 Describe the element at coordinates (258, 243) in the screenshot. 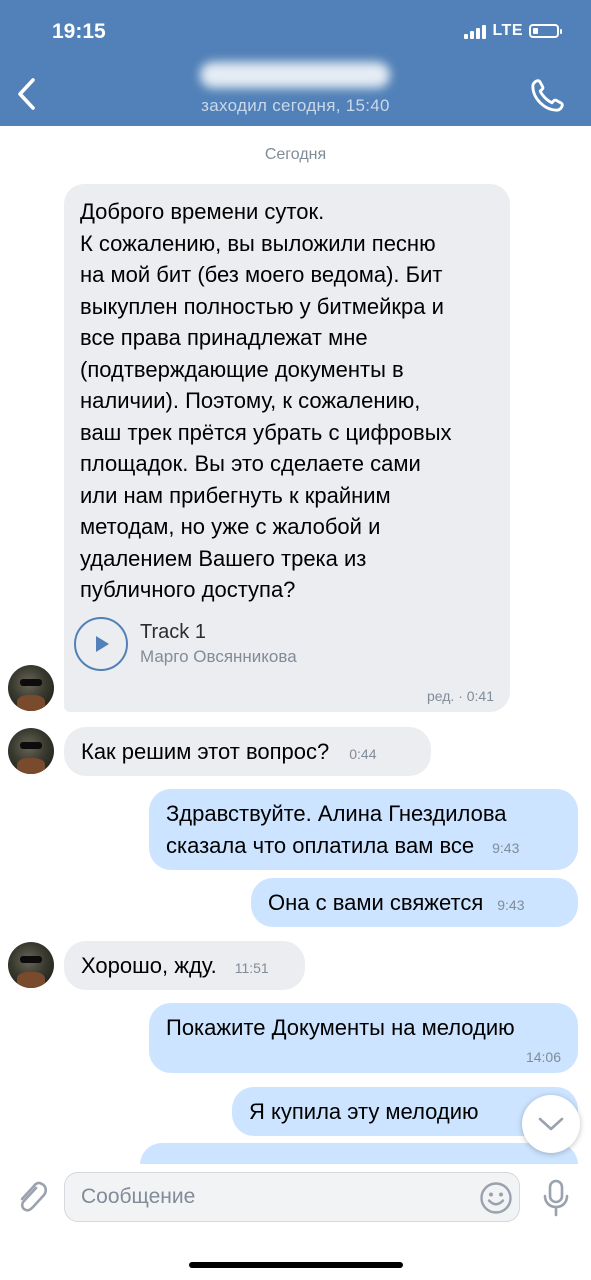

I see `message-line: К сожалению, вы выложили песню` at that location.